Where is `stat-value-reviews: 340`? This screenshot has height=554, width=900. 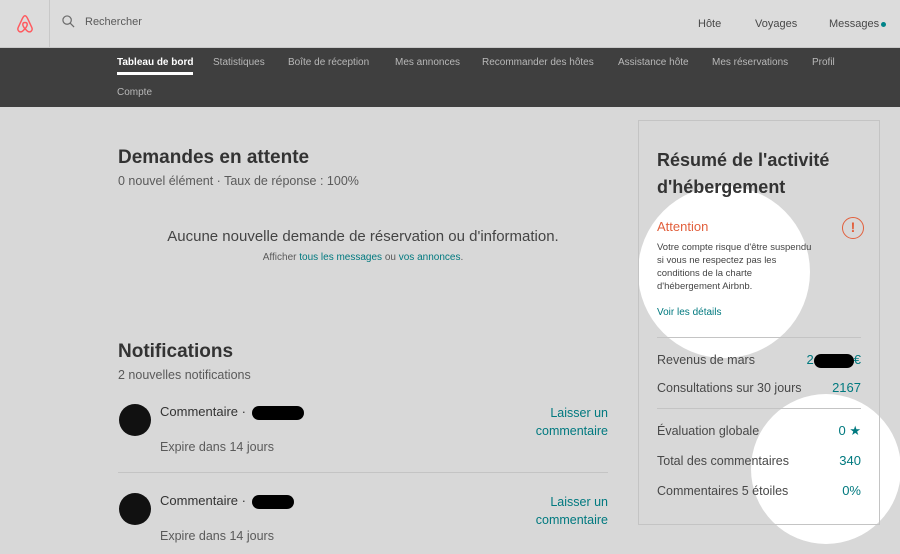
stat-value-reviews: 340 is located at coordinates (850, 460).